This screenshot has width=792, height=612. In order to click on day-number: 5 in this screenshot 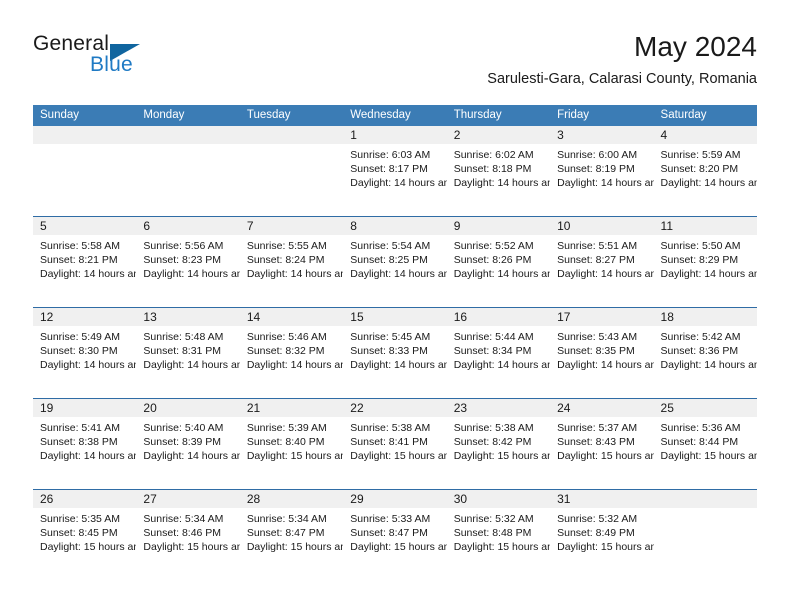, I will do `click(43, 226)`.